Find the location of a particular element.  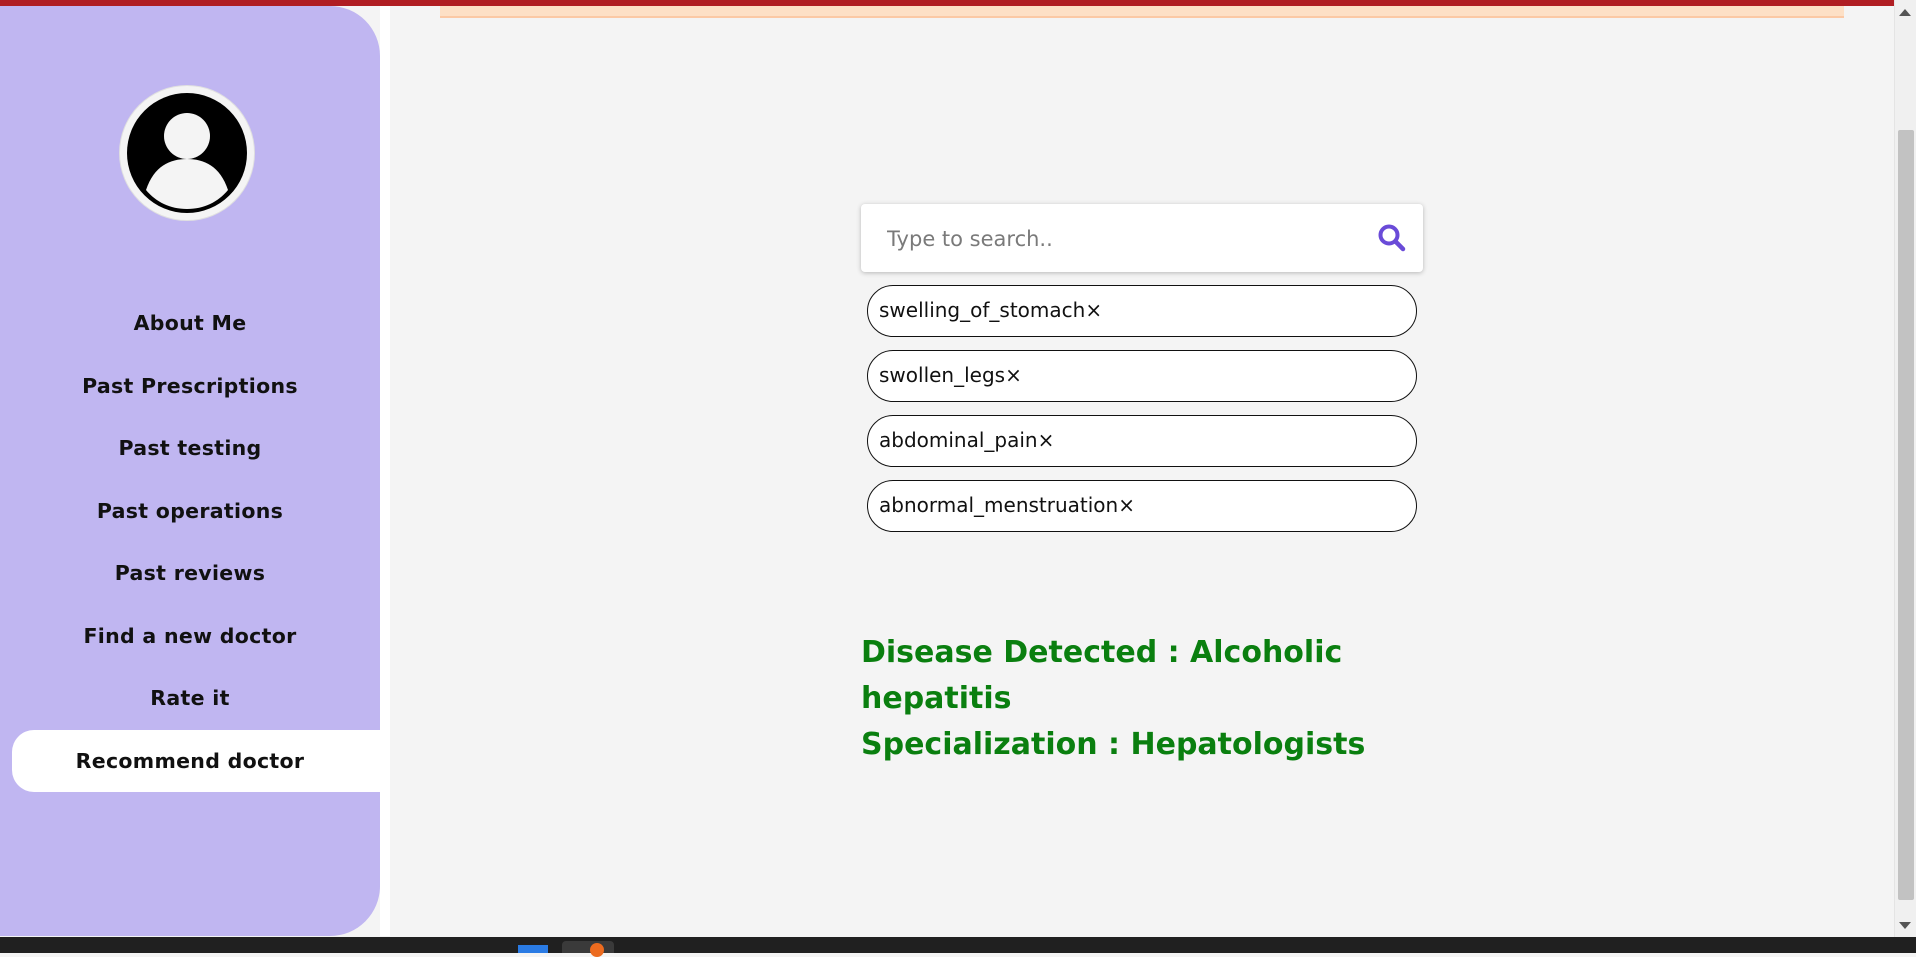

symptom-tag: abdominal_pain× is located at coordinates (1142, 441).